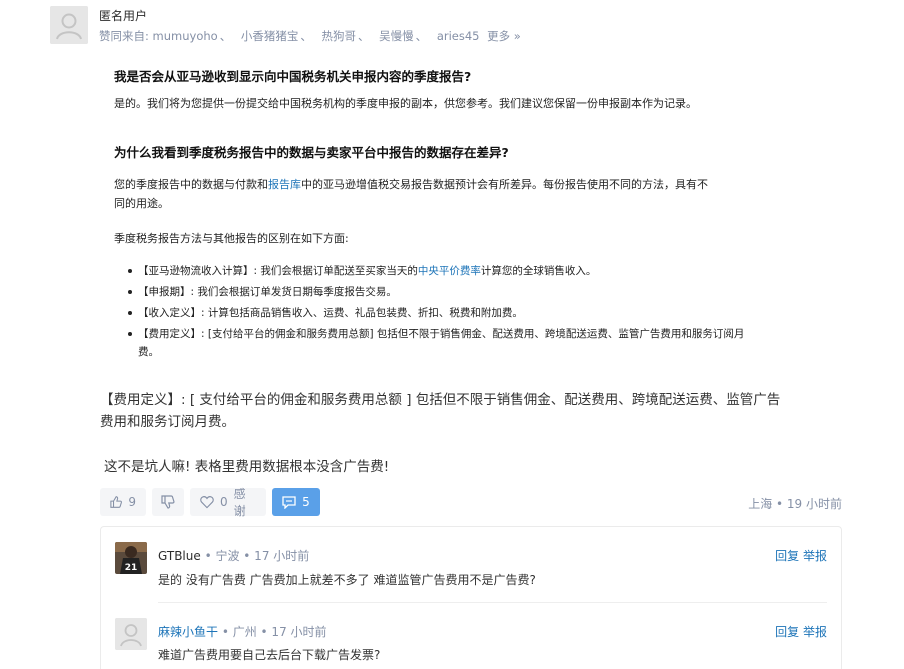 The width and height of the screenshot is (904, 669). What do you see at coordinates (255, 556) in the screenshot?
I see `reply-meta: • 宁波 • 17 小时前` at bounding box center [255, 556].